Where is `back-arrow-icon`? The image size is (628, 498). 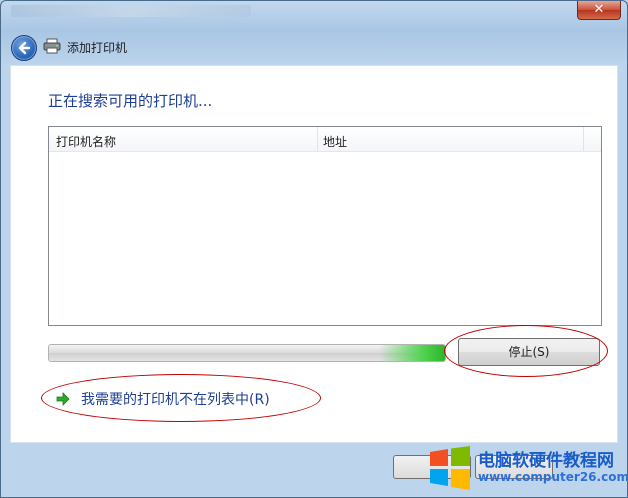
back-arrow-icon is located at coordinates (24, 48).